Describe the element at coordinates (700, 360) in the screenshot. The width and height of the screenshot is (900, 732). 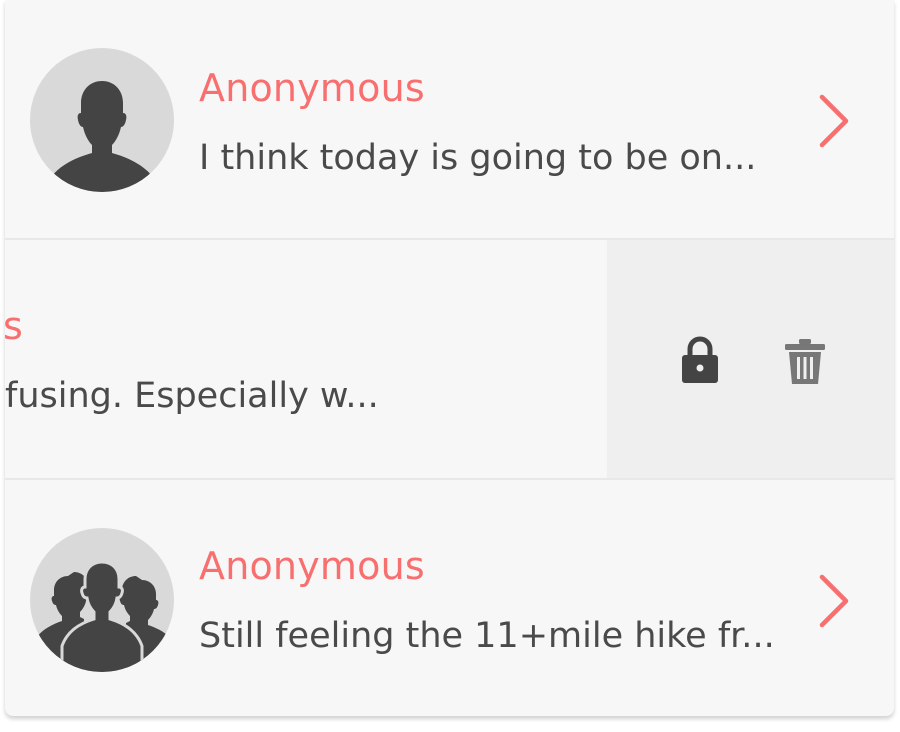
I see `lock-icon` at that location.